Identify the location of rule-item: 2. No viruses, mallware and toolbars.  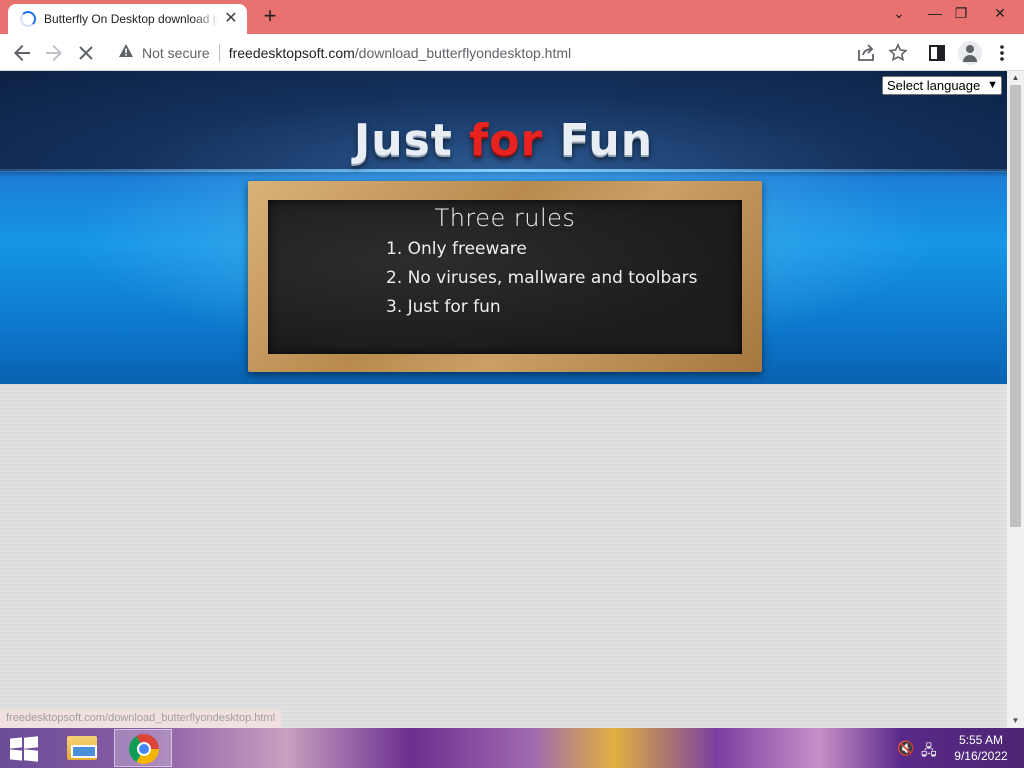
(542, 278).